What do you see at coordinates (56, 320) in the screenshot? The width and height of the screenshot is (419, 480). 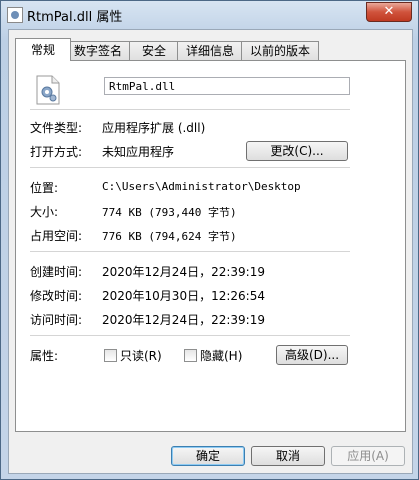 I see `accessed-label: 访问时间:` at bounding box center [56, 320].